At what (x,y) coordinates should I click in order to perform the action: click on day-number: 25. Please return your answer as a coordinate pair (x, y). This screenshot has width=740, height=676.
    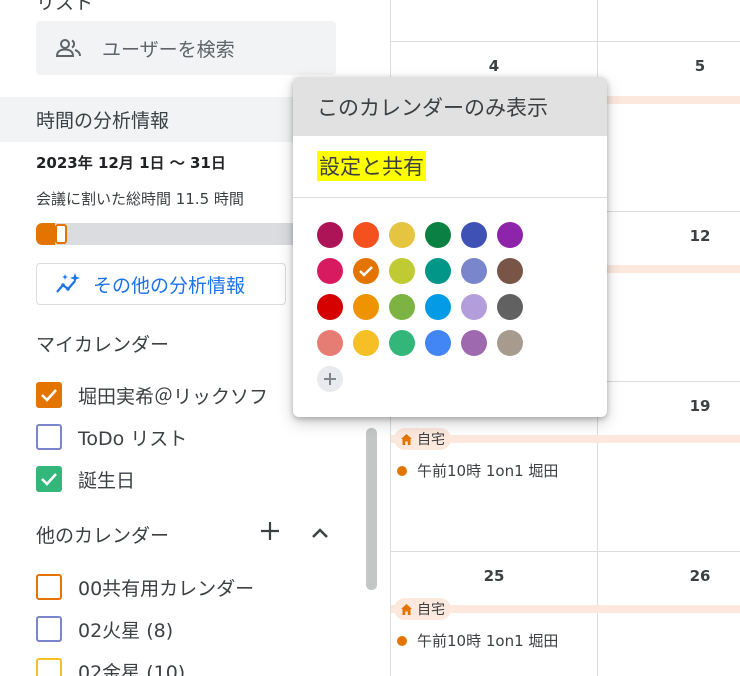
    Looking at the image, I should click on (494, 576).